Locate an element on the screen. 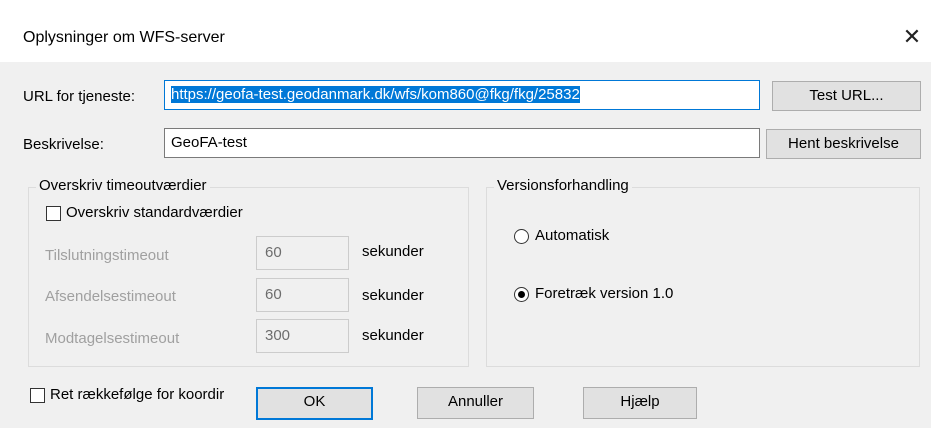  prefer-v1-label: Foretræk version 1.0 is located at coordinates (604, 293).